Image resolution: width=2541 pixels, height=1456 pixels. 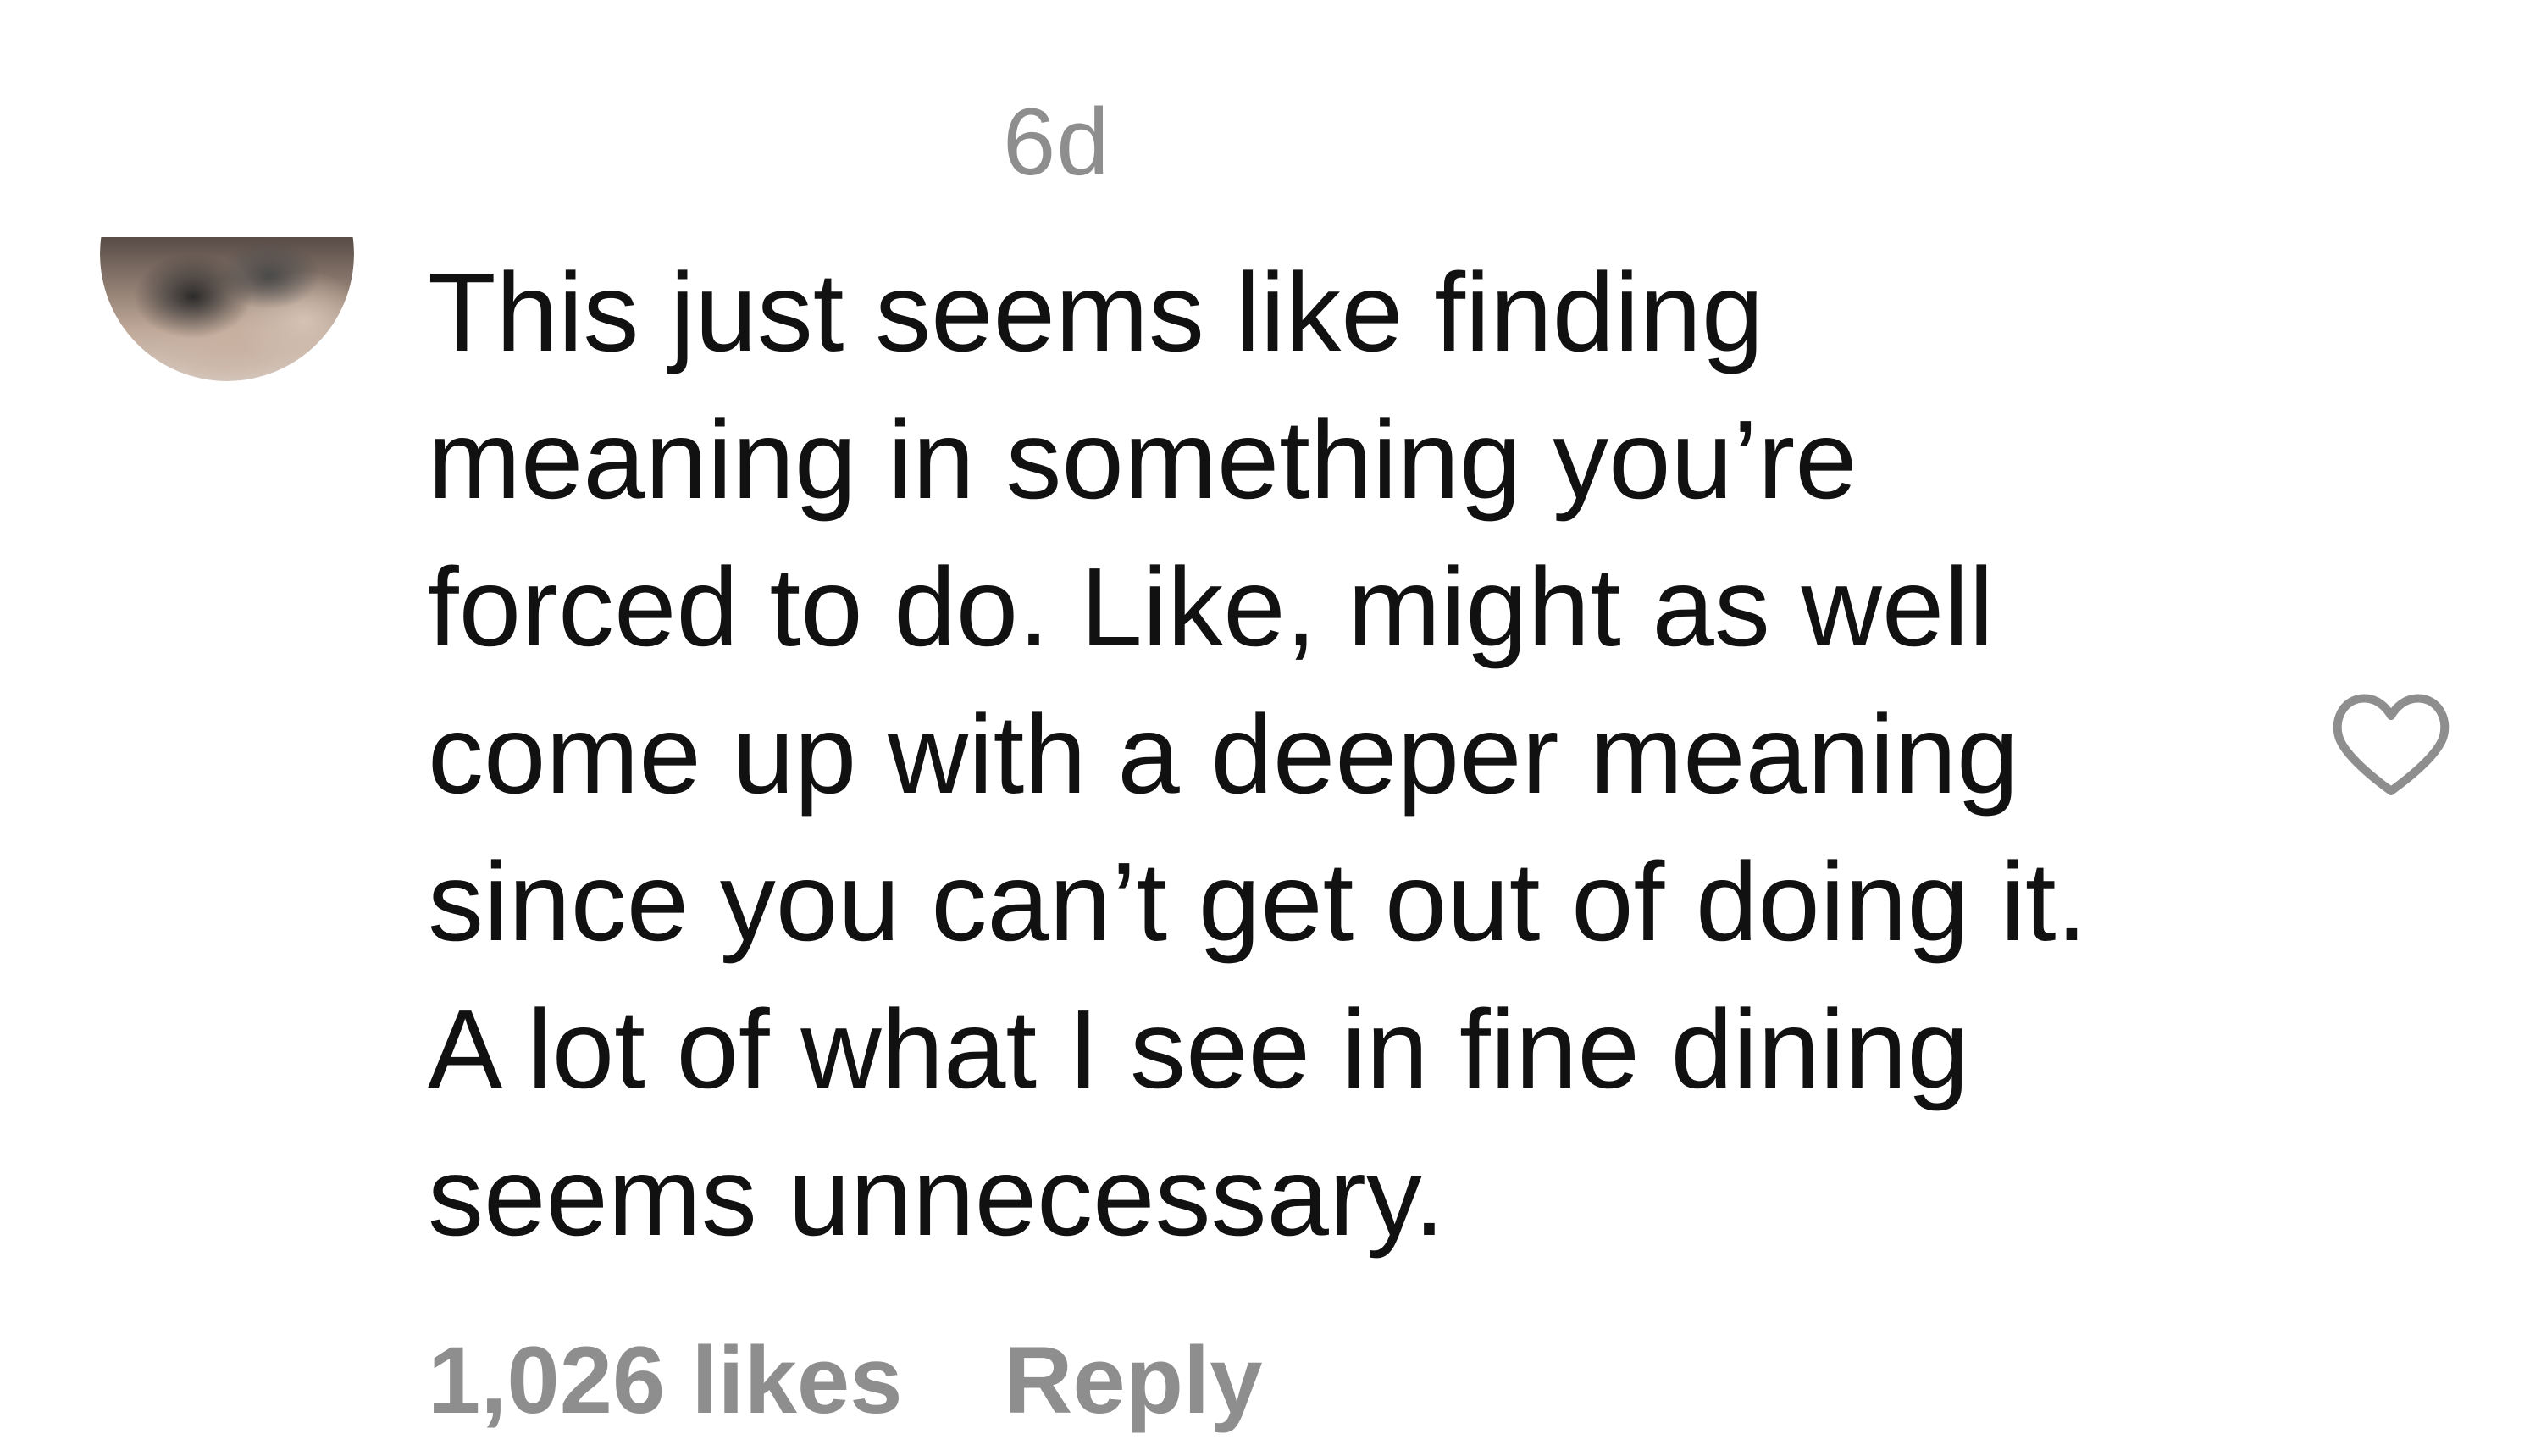 What do you see at coordinates (665, 1380) in the screenshot?
I see `likes-count-button: 1,026 likes` at bounding box center [665, 1380].